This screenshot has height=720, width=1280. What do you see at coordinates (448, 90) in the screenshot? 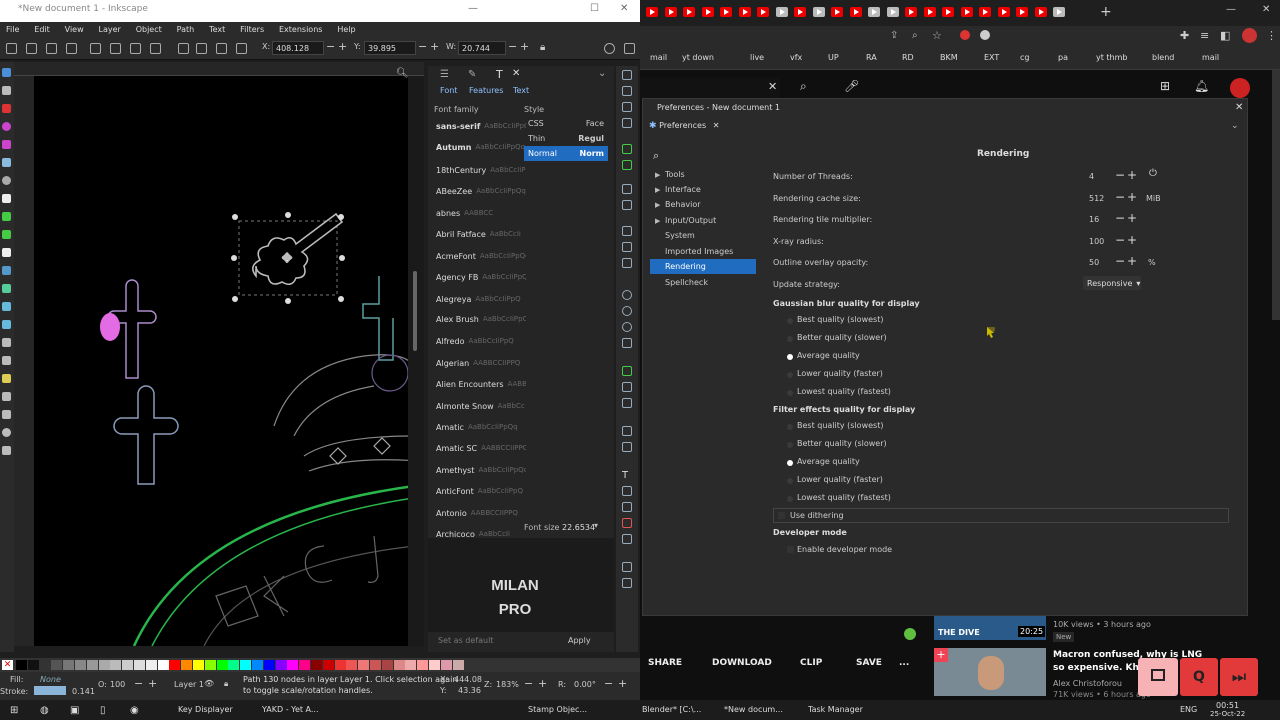
I see `tab-font: Font` at bounding box center [448, 90].